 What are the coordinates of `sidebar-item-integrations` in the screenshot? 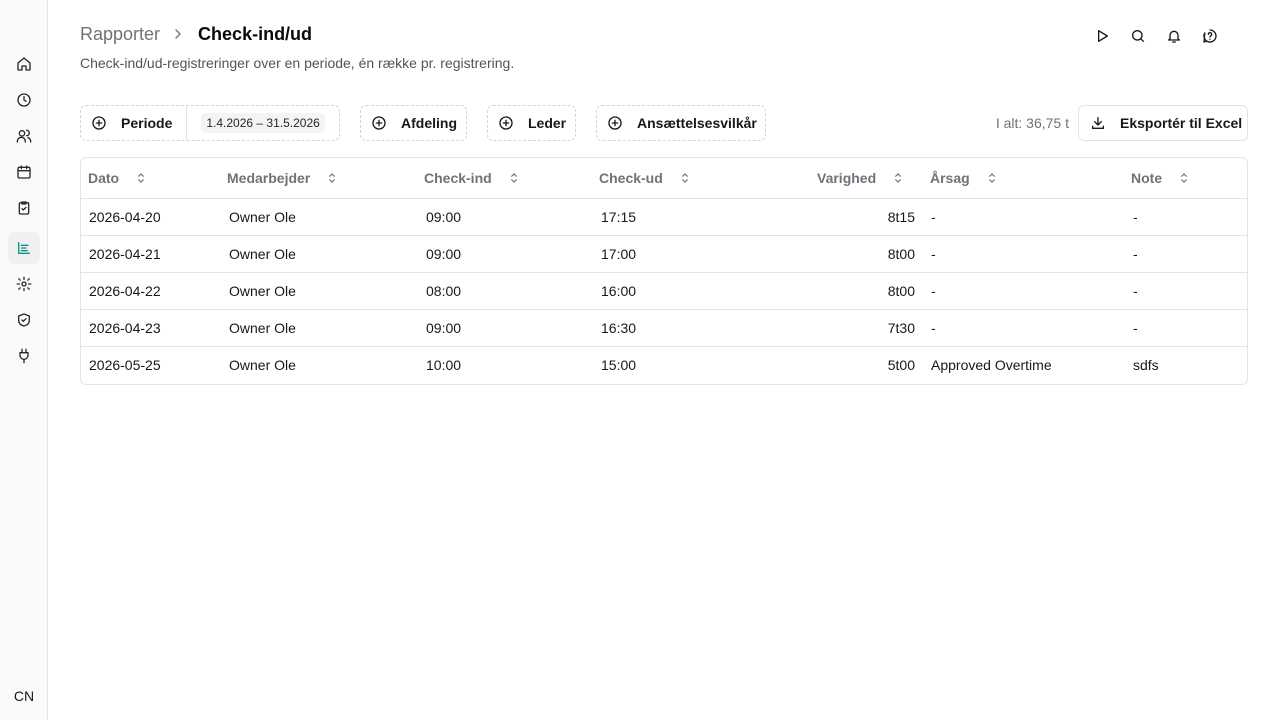 It's located at (24, 356).